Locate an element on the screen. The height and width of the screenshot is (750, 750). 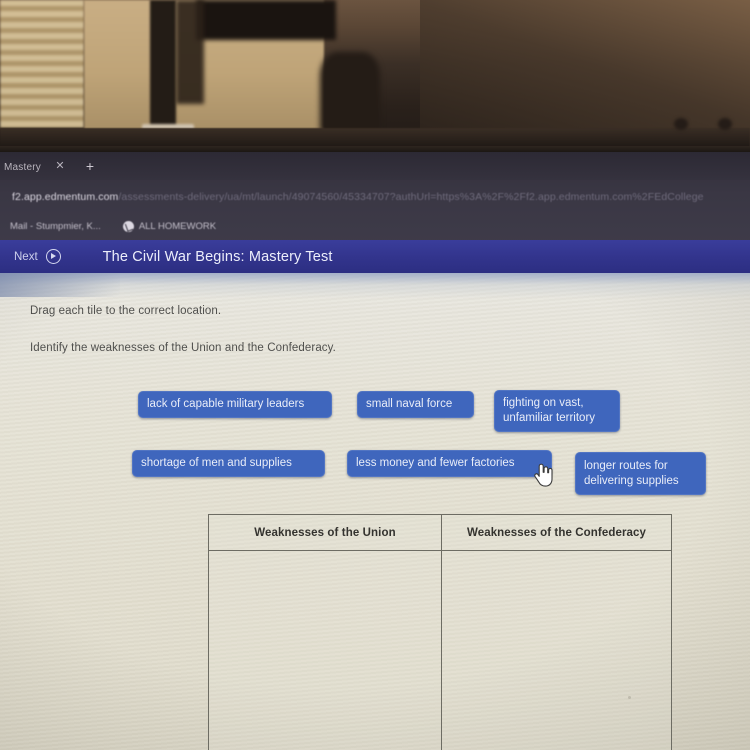
lamp-post is located at coordinates (163, 64).